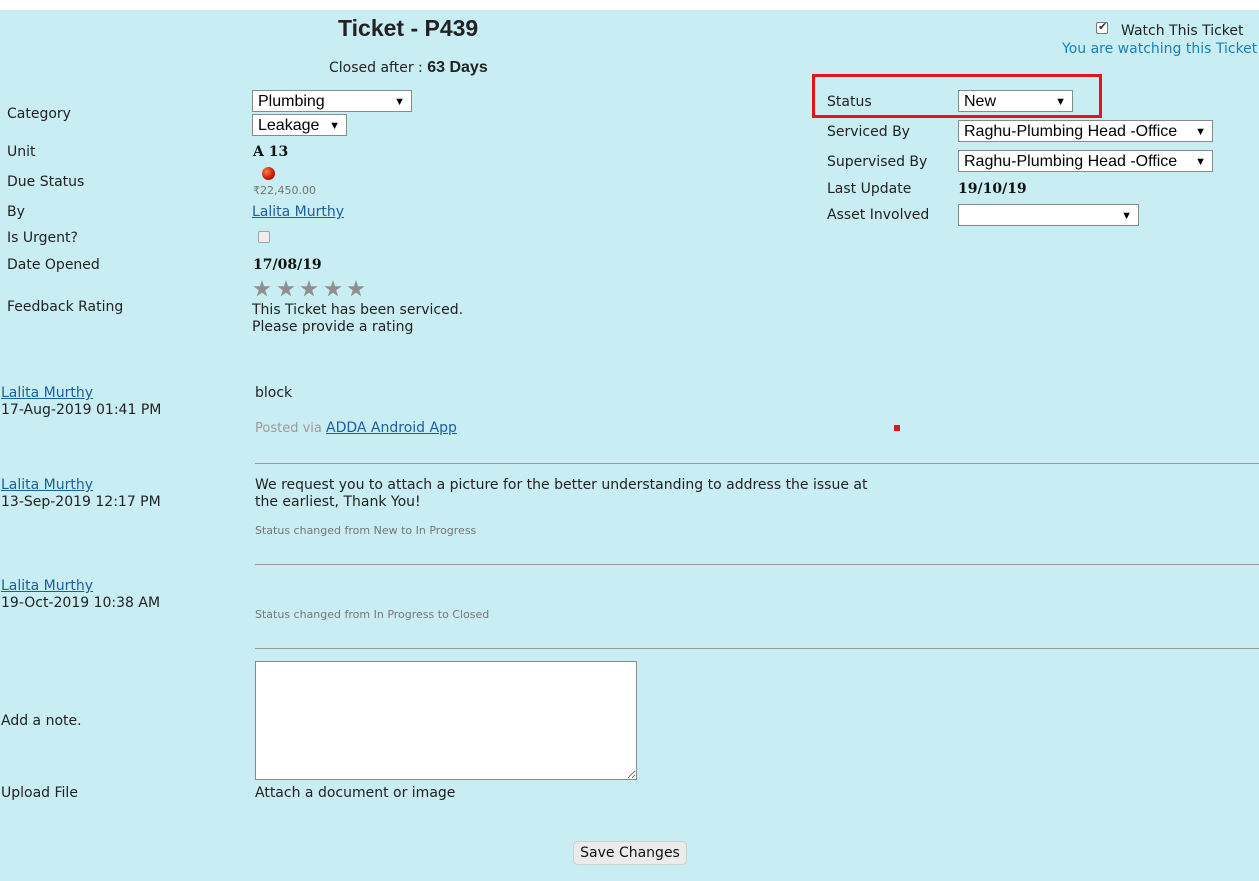  I want to click on upload-file-label: Upload File, so click(39, 793).